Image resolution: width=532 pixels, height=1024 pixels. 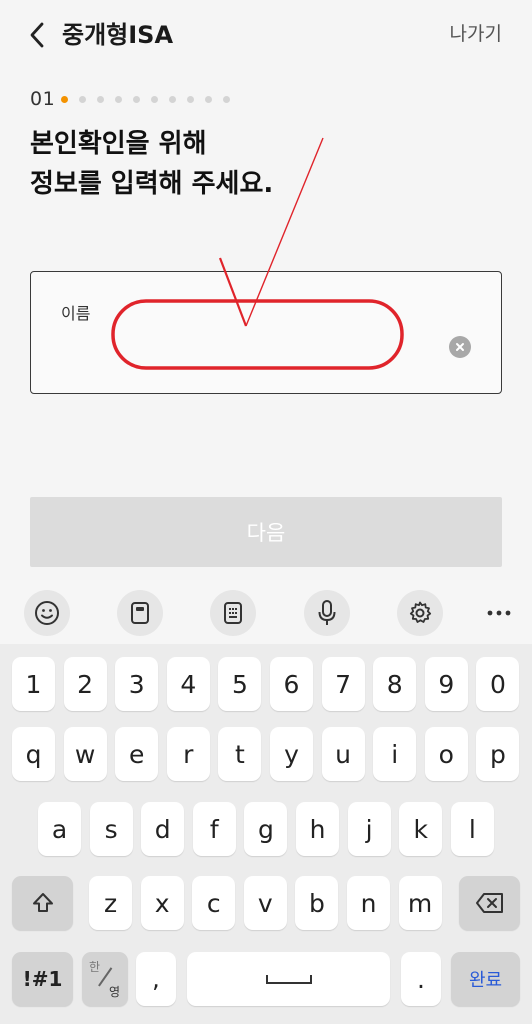 I want to click on clipboard-icon, so click(x=140, y=613).